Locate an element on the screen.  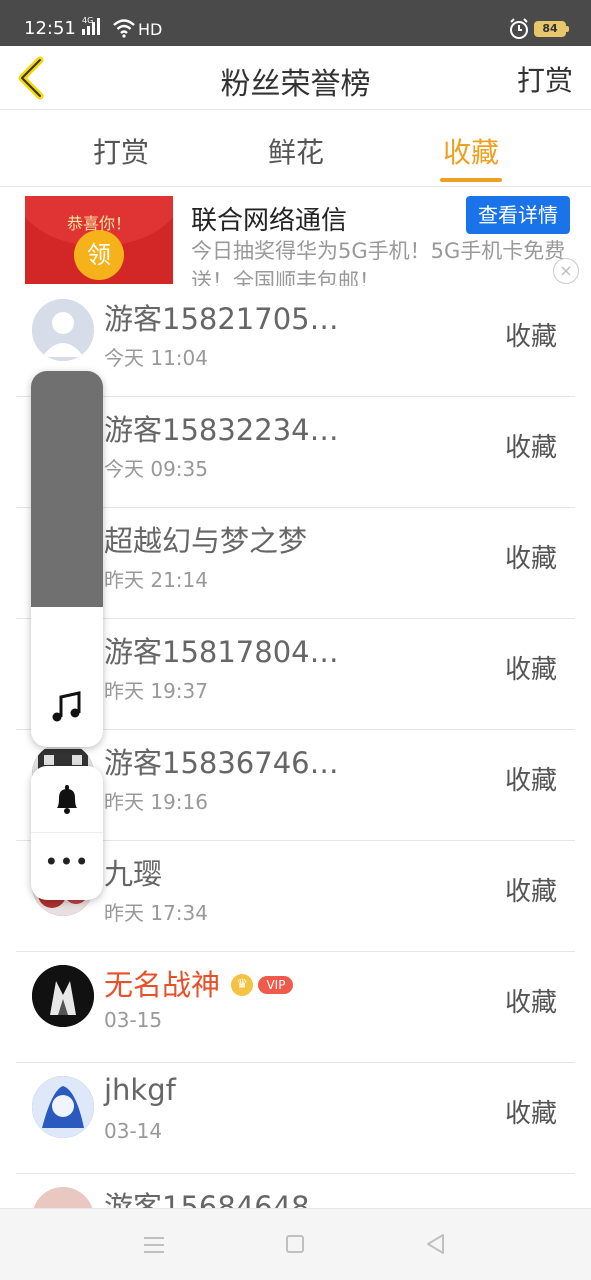
system-nav-bar is located at coordinates (295, 1244).